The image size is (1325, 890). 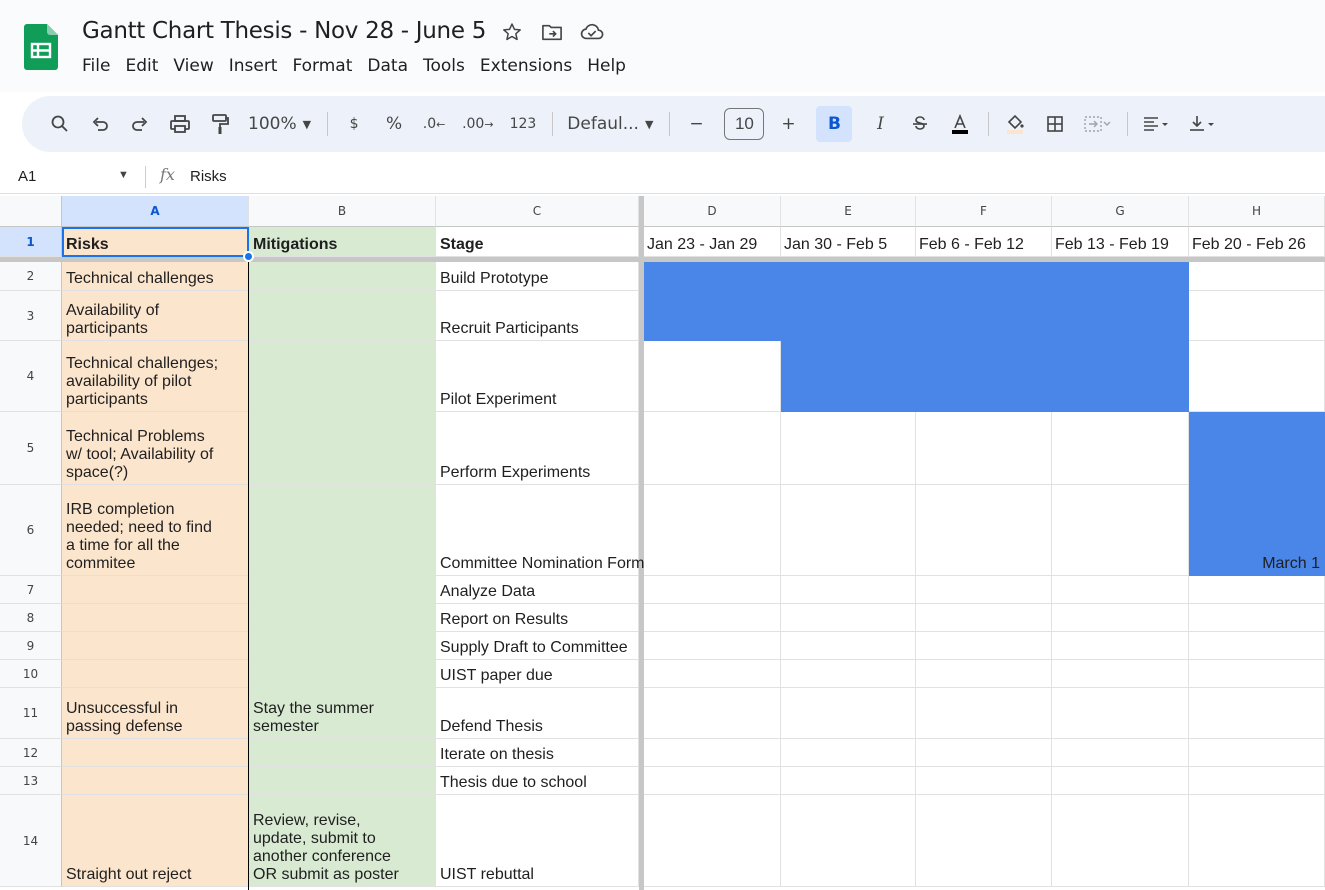 I want to click on row-header: 1, so click(x=31, y=242).